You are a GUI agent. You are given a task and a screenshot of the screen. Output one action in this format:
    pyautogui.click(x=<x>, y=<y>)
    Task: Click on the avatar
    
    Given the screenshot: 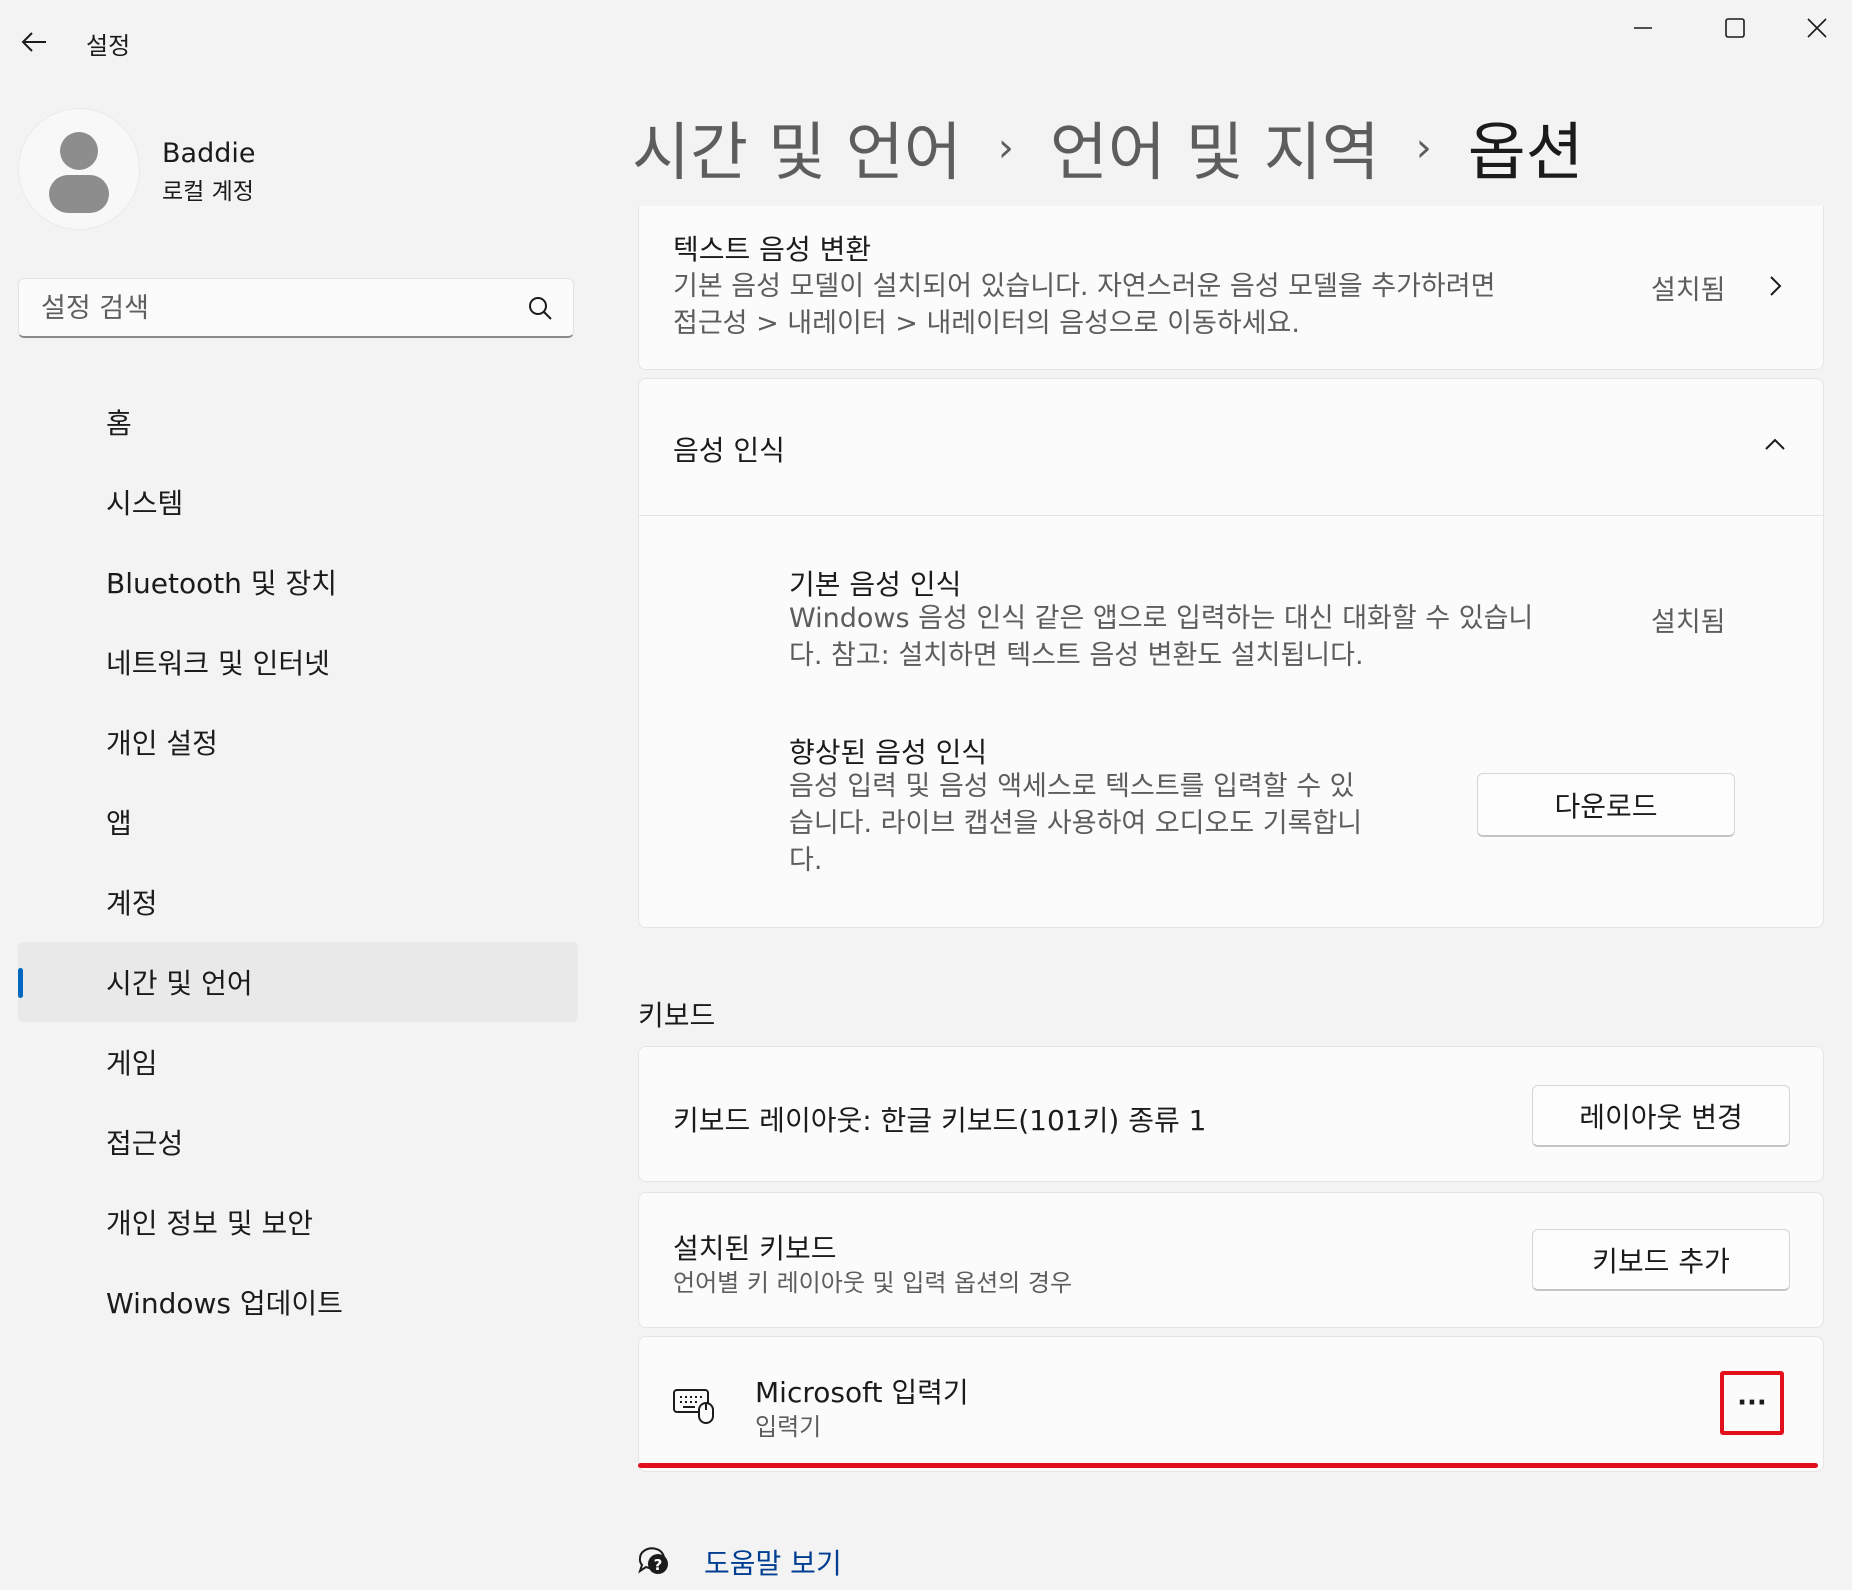 What is the action you would take?
    pyautogui.click(x=79, y=169)
    